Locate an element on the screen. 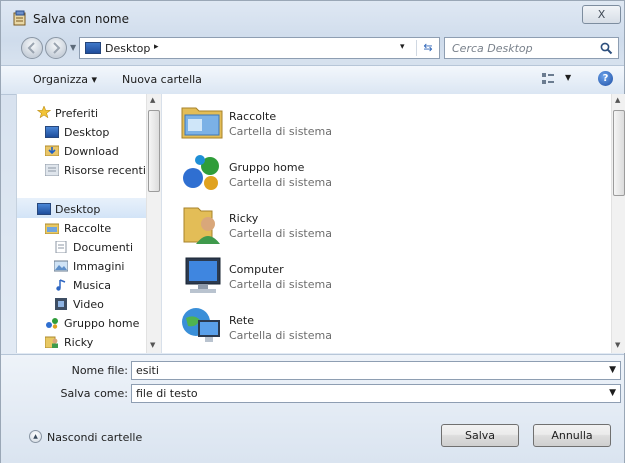 The width and height of the screenshot is (625, 463). filename-field: esiti ▼ is located at coordinates (376, 370).